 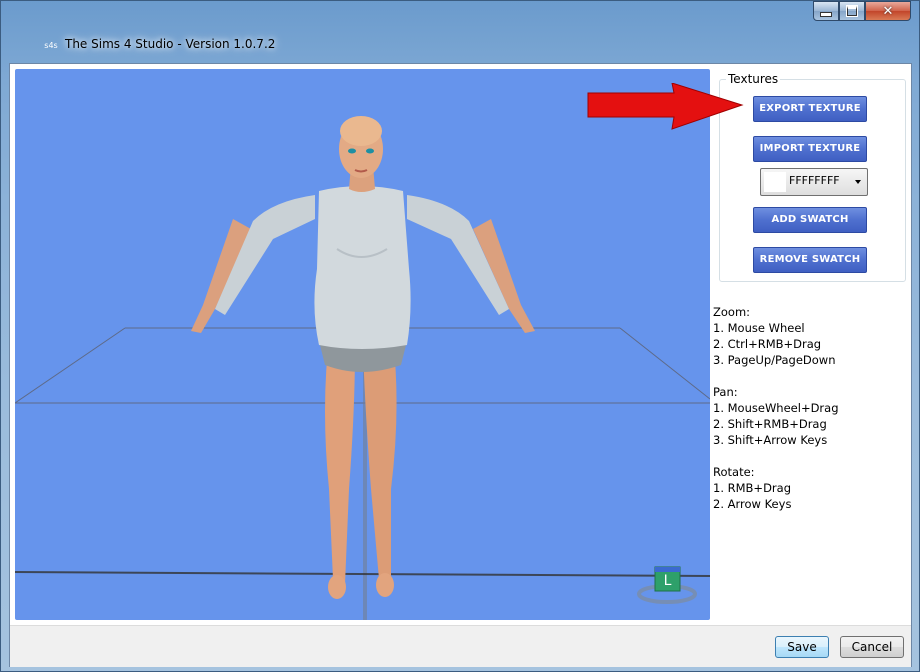 I want to click on app-icon: s4s, so click(x=51, y=45).